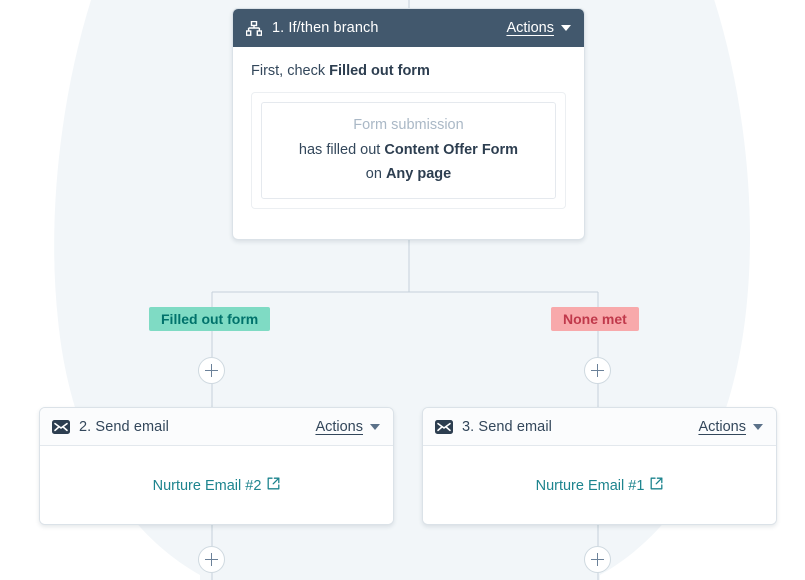 This screenshot has width=805, height=580. Describe the element at coordinates (597, 370) in the screenshot. I see `add-step-false-branch-top` at that location.